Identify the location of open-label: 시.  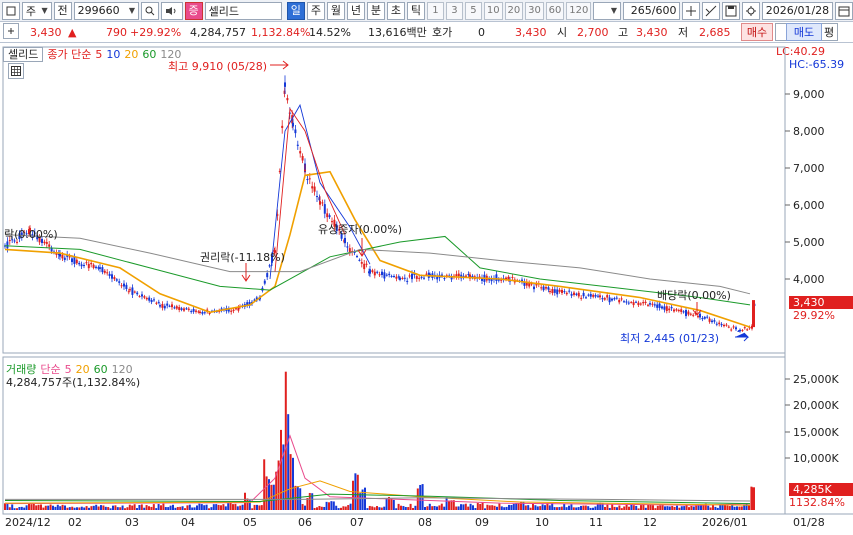
(562, 32).